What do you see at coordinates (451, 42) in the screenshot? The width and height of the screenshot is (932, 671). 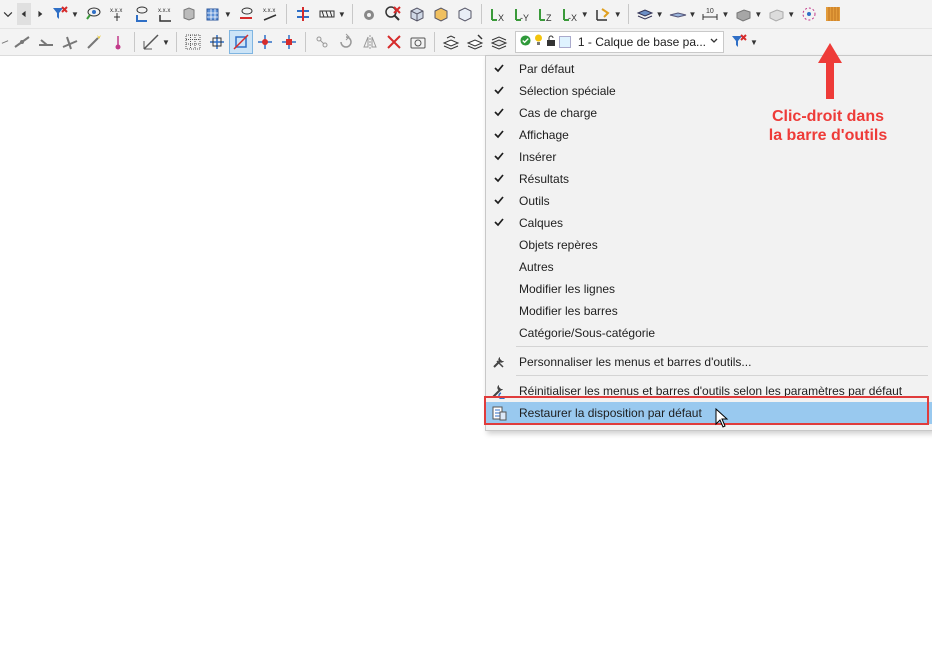 I see `layers-icon` at bounding box center [451, 42].